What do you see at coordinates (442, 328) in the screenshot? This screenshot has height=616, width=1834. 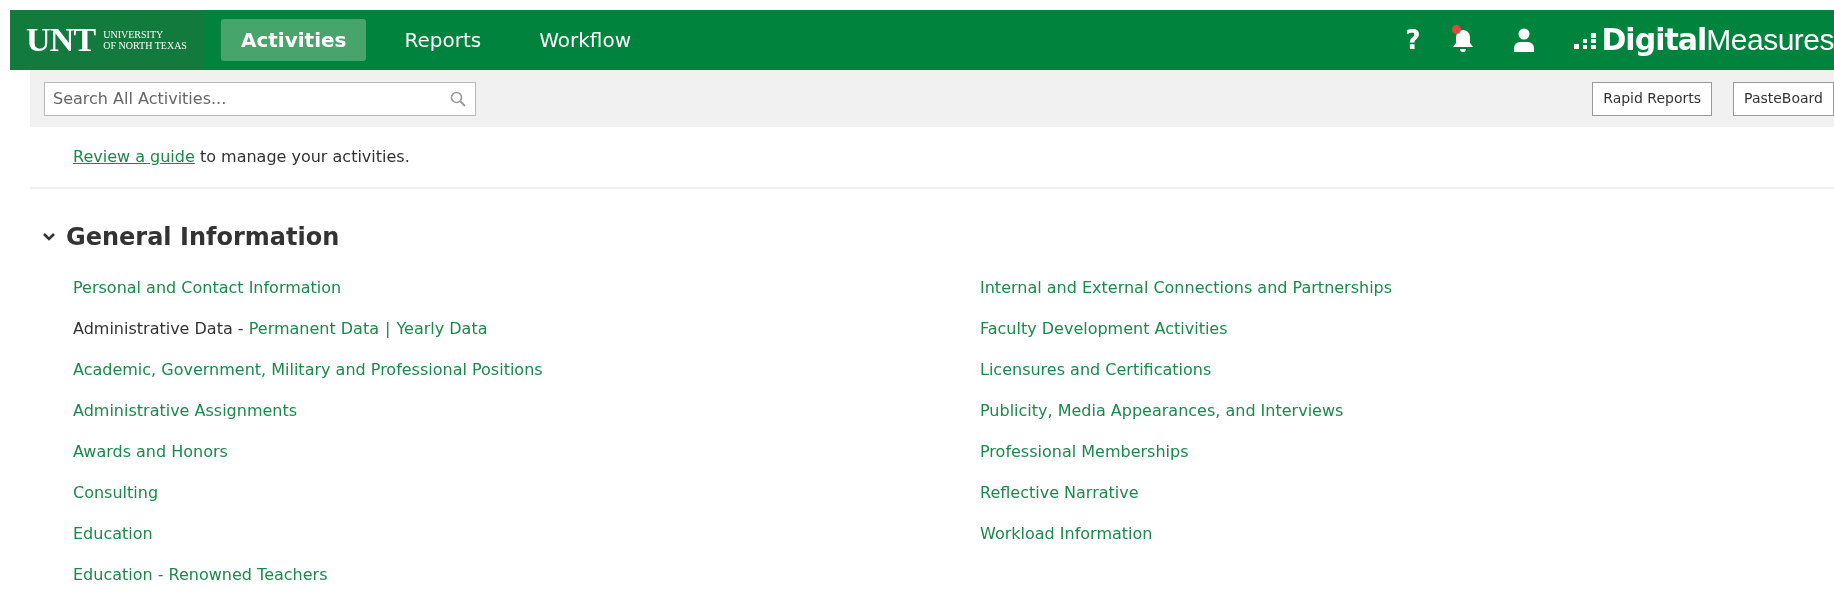 I see `activity-link: Yearly Data` at bounding box center [442, 328].